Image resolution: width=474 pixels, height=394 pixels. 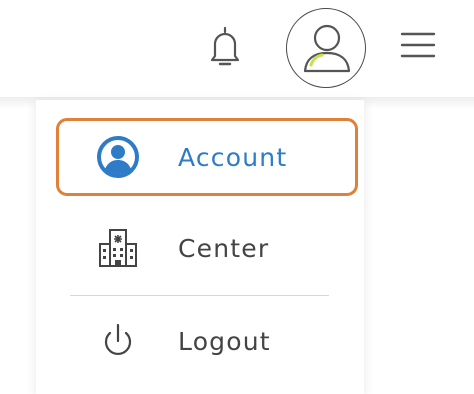 What do you see at coordinates (224, 248) in the screenshot?
I see `menu-item-label: Center` at bounding box center [224, 248].